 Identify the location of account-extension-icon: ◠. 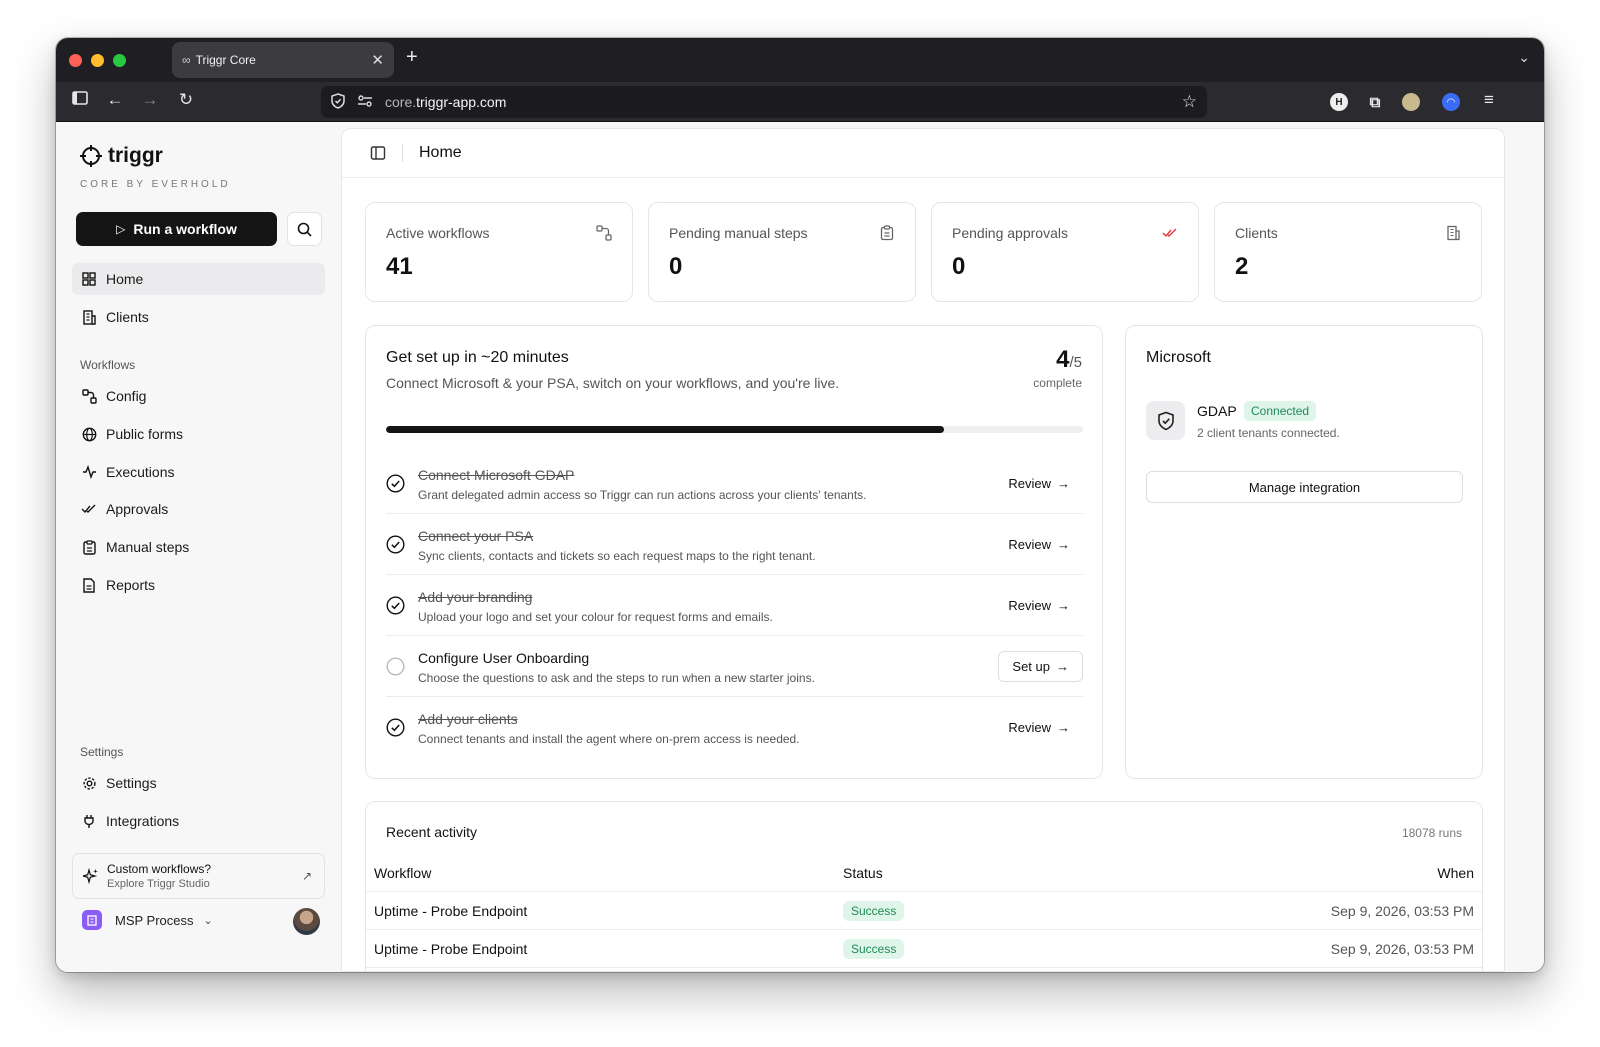
(1451, 102).